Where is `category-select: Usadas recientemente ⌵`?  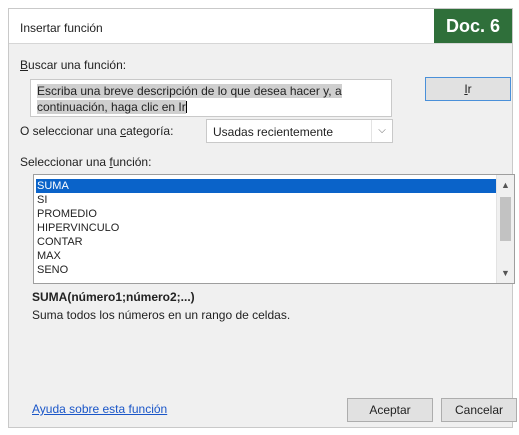 category-select: Usadas recientemente ⌵ is located at coordinates (299, 131).